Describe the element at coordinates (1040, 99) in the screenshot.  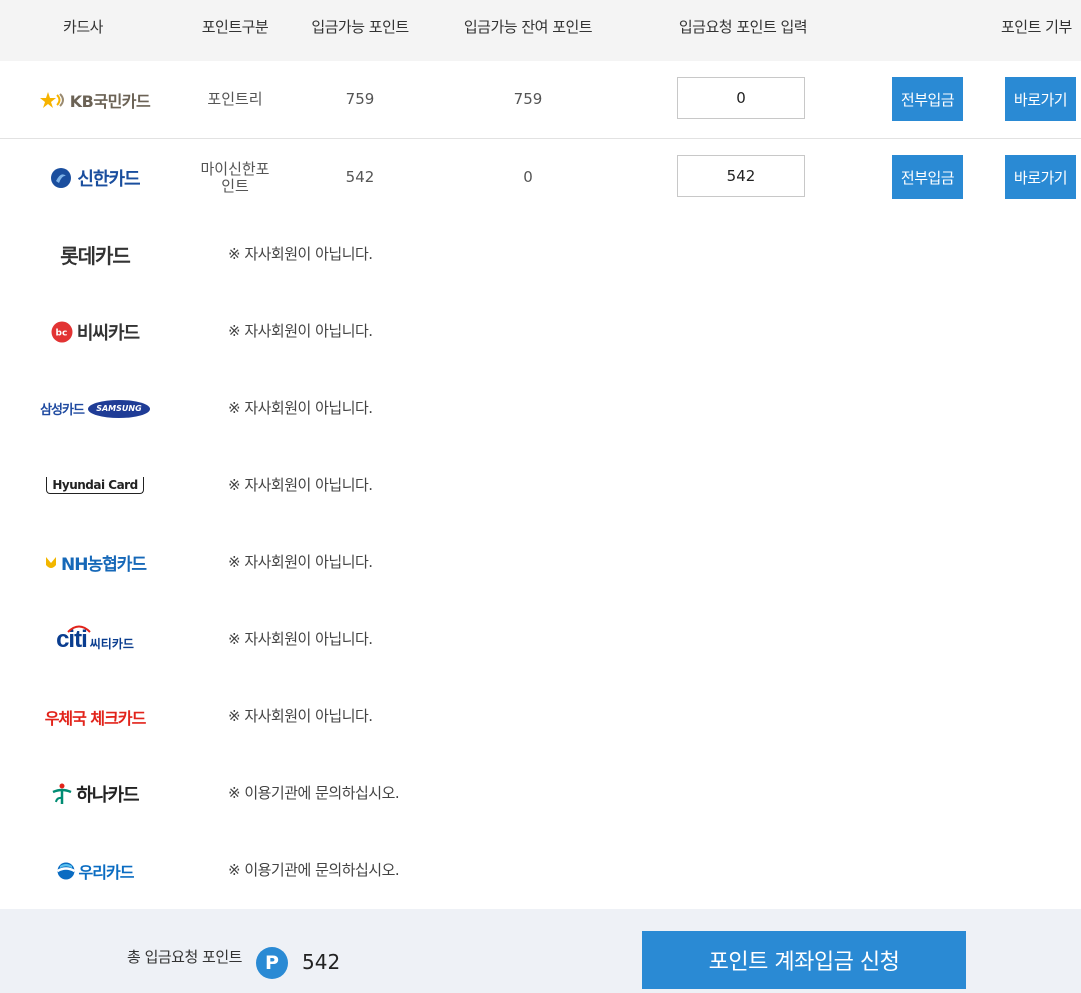
I see `go-button-kb: 바로가기` at that location.